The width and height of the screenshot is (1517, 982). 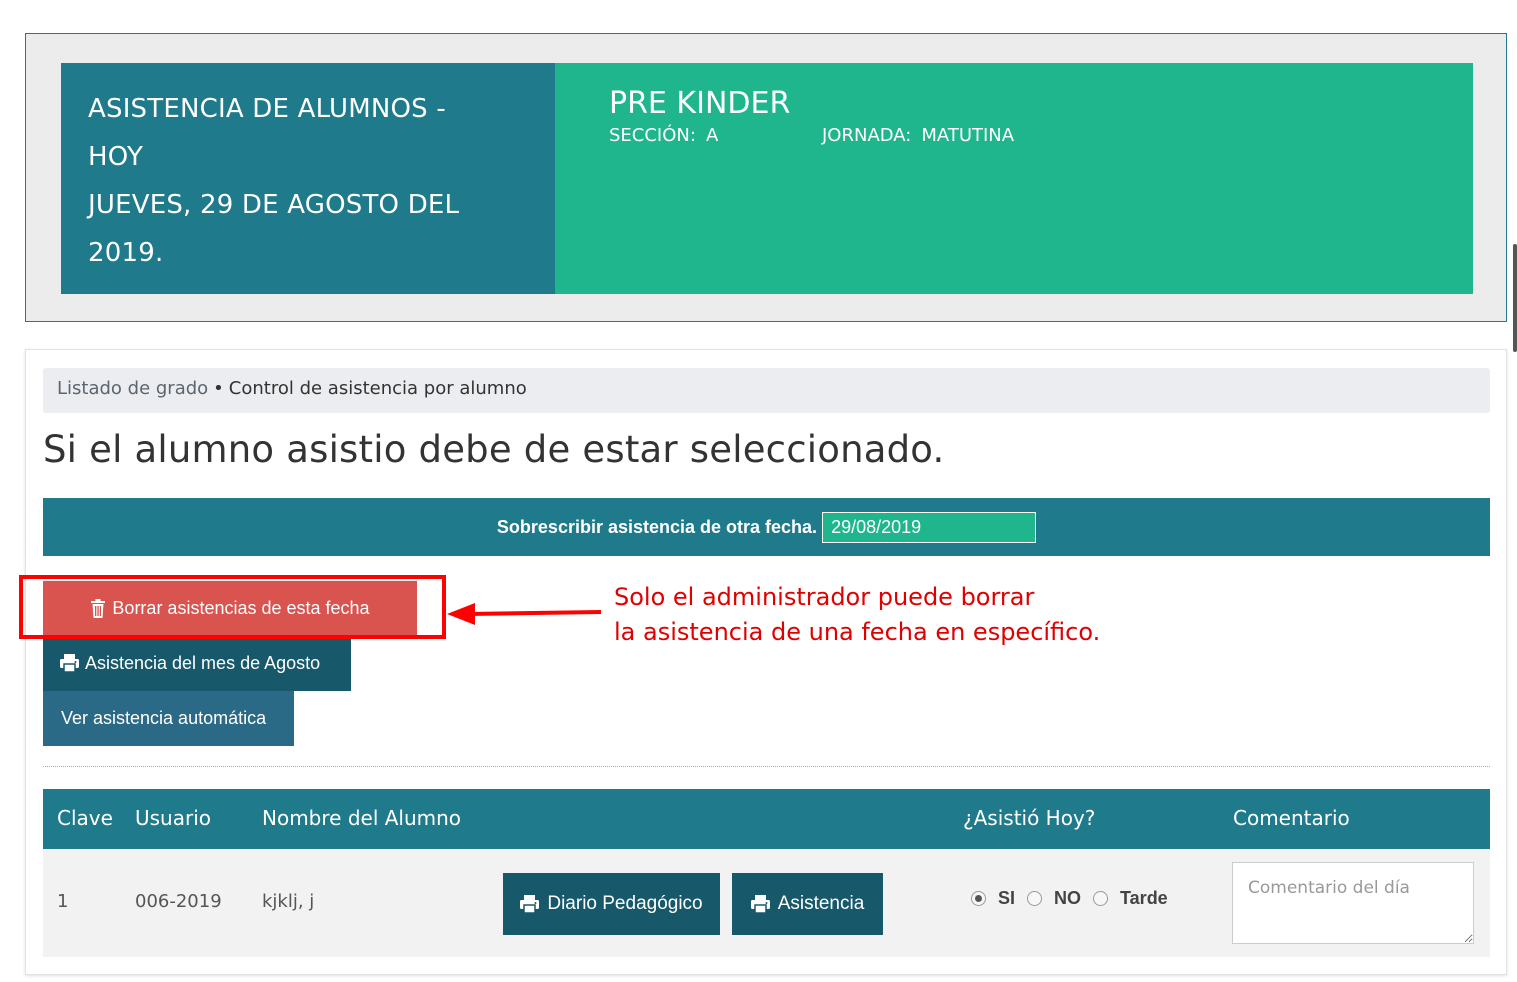 I want to click on row-user: 006-2019, so click(x=178, y=901).